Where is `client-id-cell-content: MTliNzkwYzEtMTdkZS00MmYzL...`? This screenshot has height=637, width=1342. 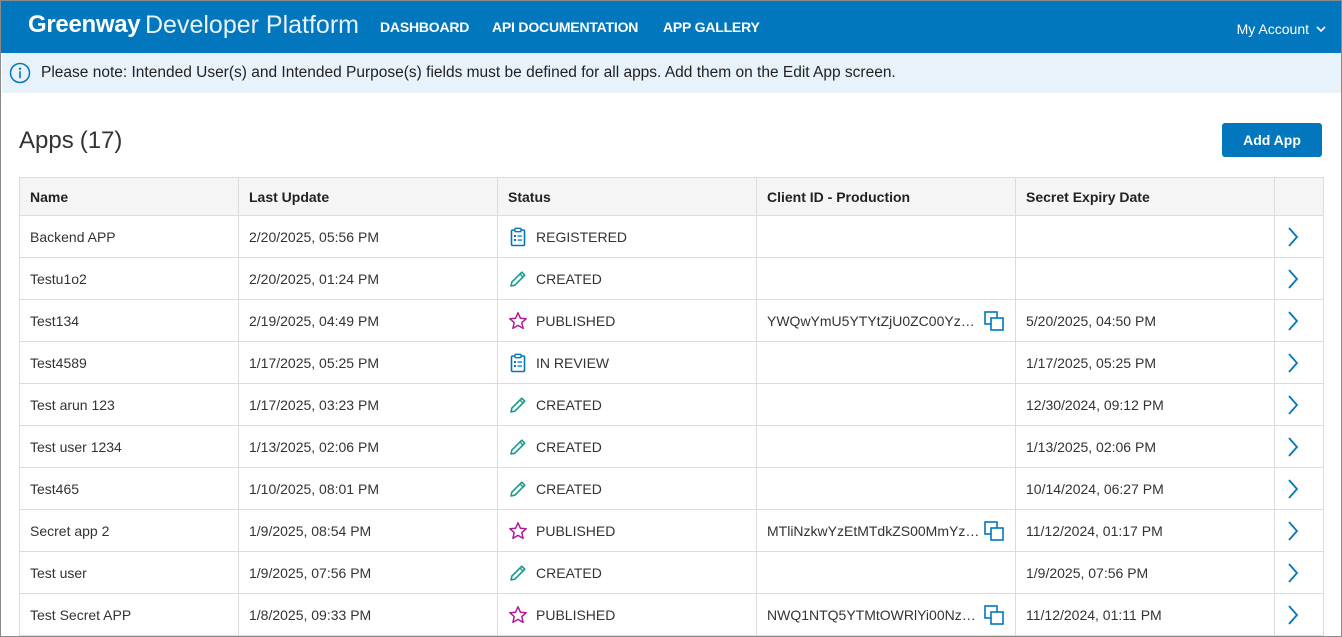 client-id-cell-content: MTliNzkwYzEtMTdkZS00MmYzL... is located at coordinates (886, 531).